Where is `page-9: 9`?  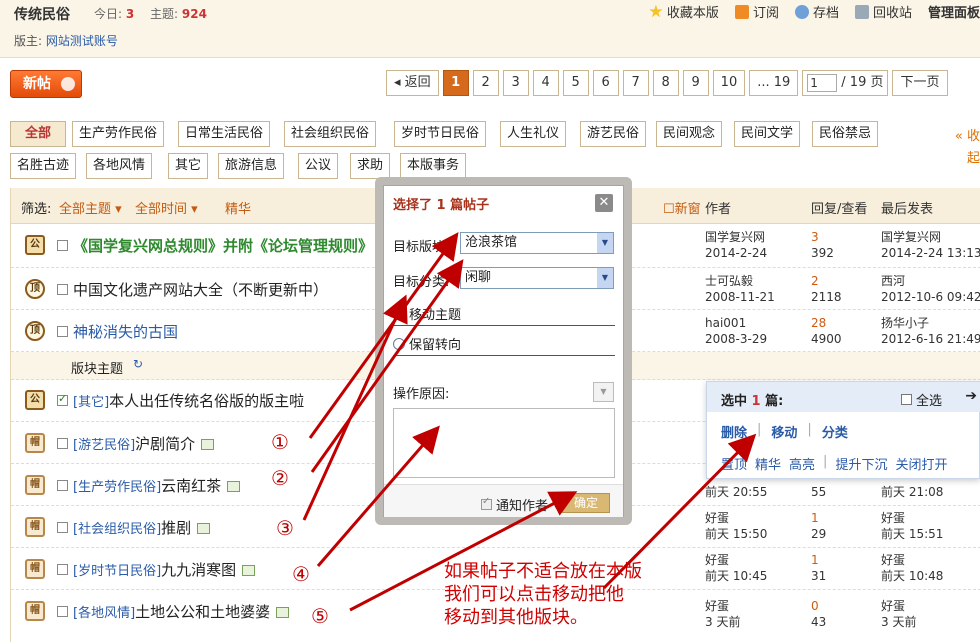
page-9: 9 is located at coordinates (695, 83).